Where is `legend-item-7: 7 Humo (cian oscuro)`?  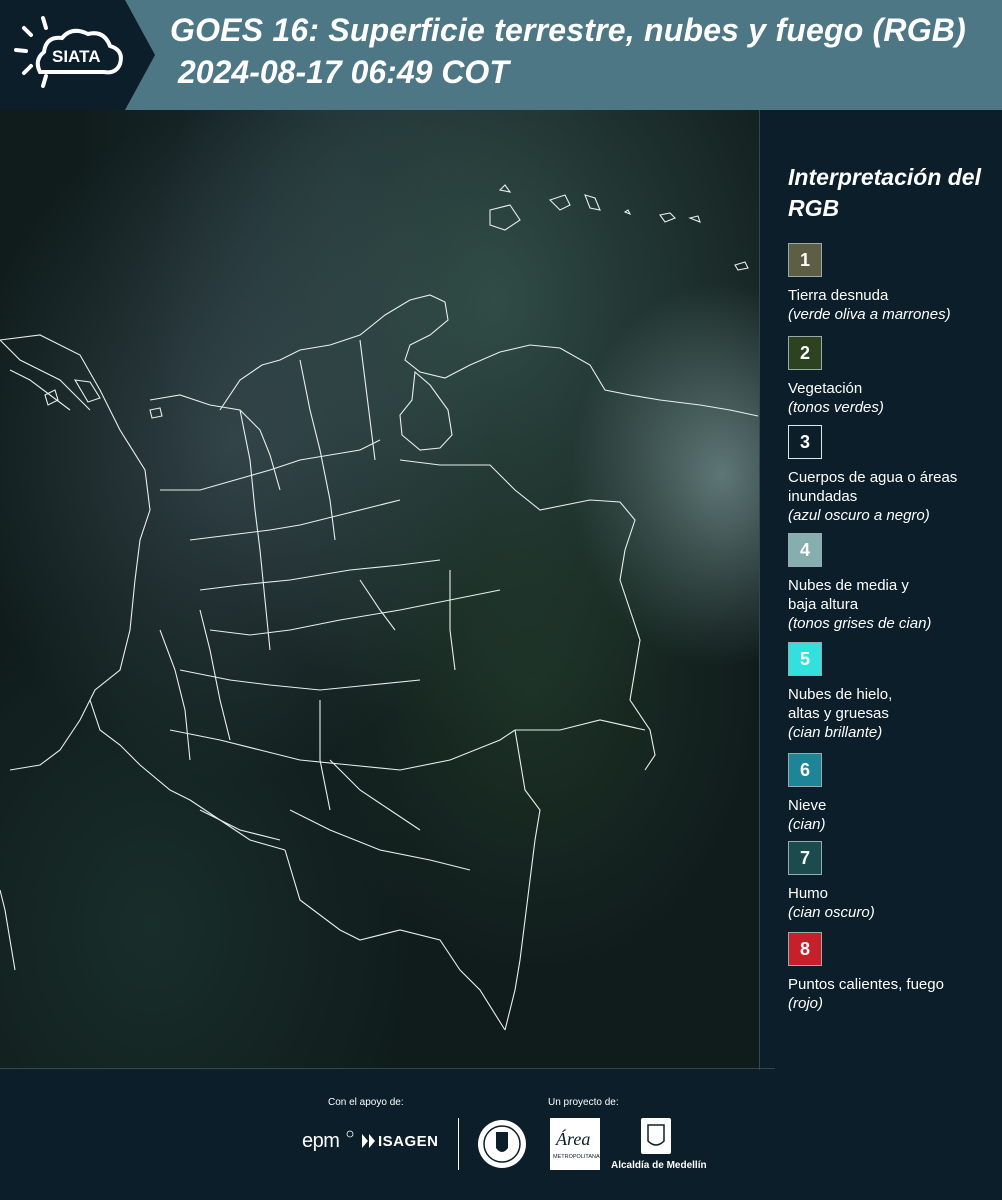 legend-item-7: 7 Humo (cian oscuro) is located at coordinates (893, 881).